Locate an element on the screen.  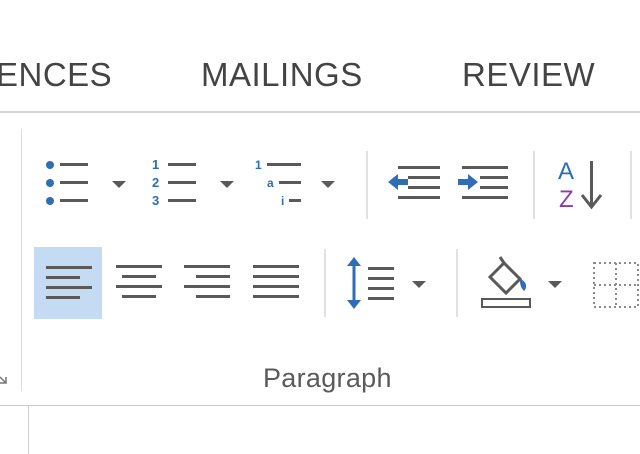
paint-bucket-icon is located at coordinates (521, 282).